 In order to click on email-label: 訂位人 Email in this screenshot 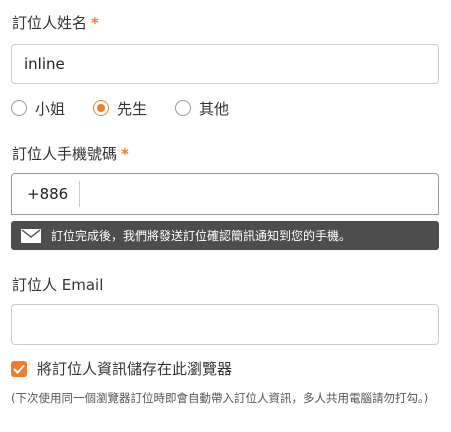, I will do `click(58, 285)`.